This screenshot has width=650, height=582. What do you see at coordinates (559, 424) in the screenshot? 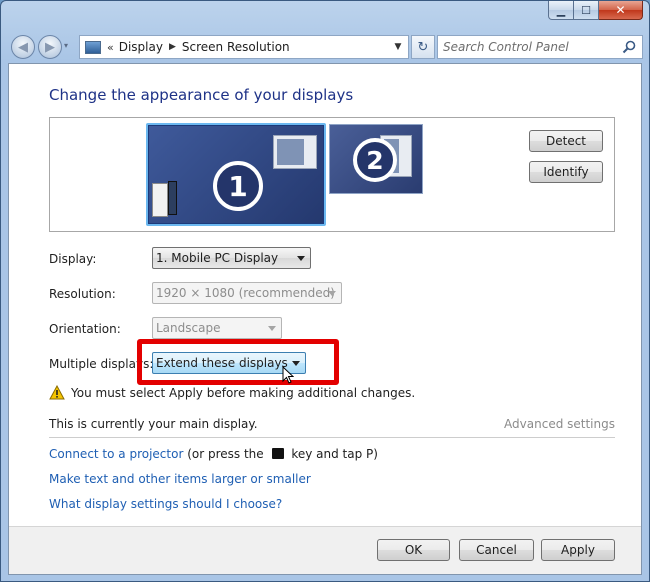
I see `advanced-settings-link: Advanced settings` at bounding box center [559, 424].